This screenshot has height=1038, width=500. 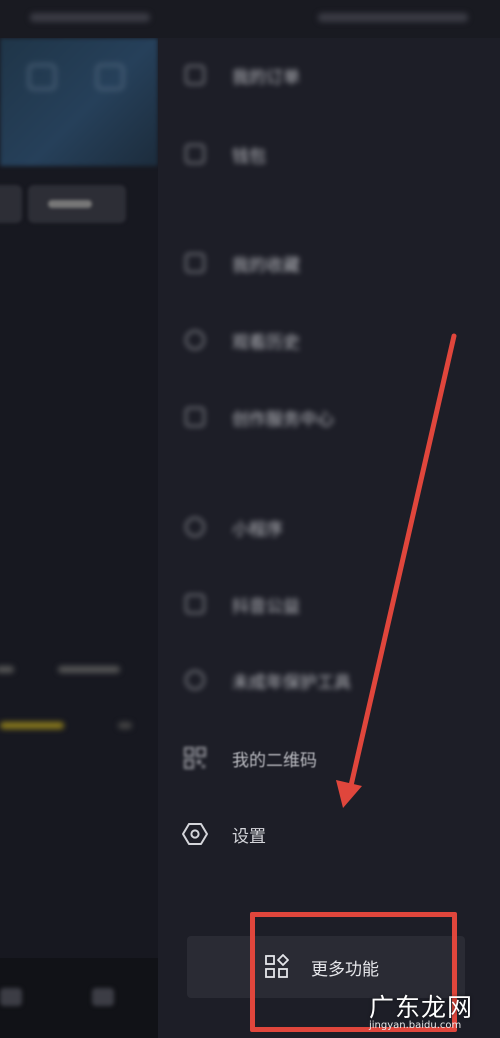 What do you see at coordinates (291, 682) in the screenshot?
I see `drawer-item-label: 未成年保护工具` at bounding box center [291, 682].